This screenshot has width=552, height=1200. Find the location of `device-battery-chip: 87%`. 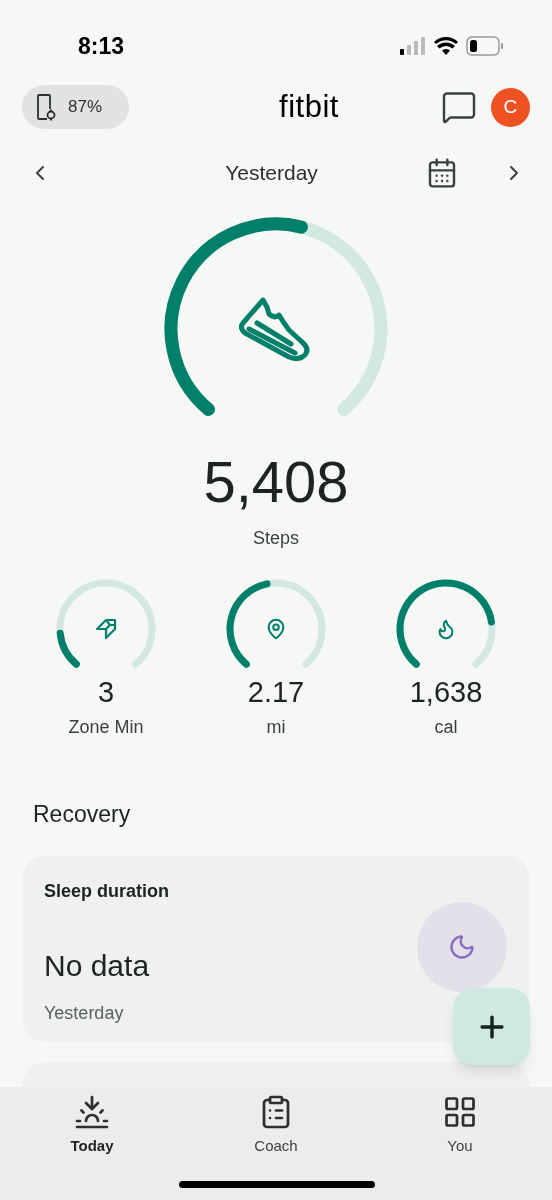

device-battery-chip: 87% is located at coordinates (75, 107).